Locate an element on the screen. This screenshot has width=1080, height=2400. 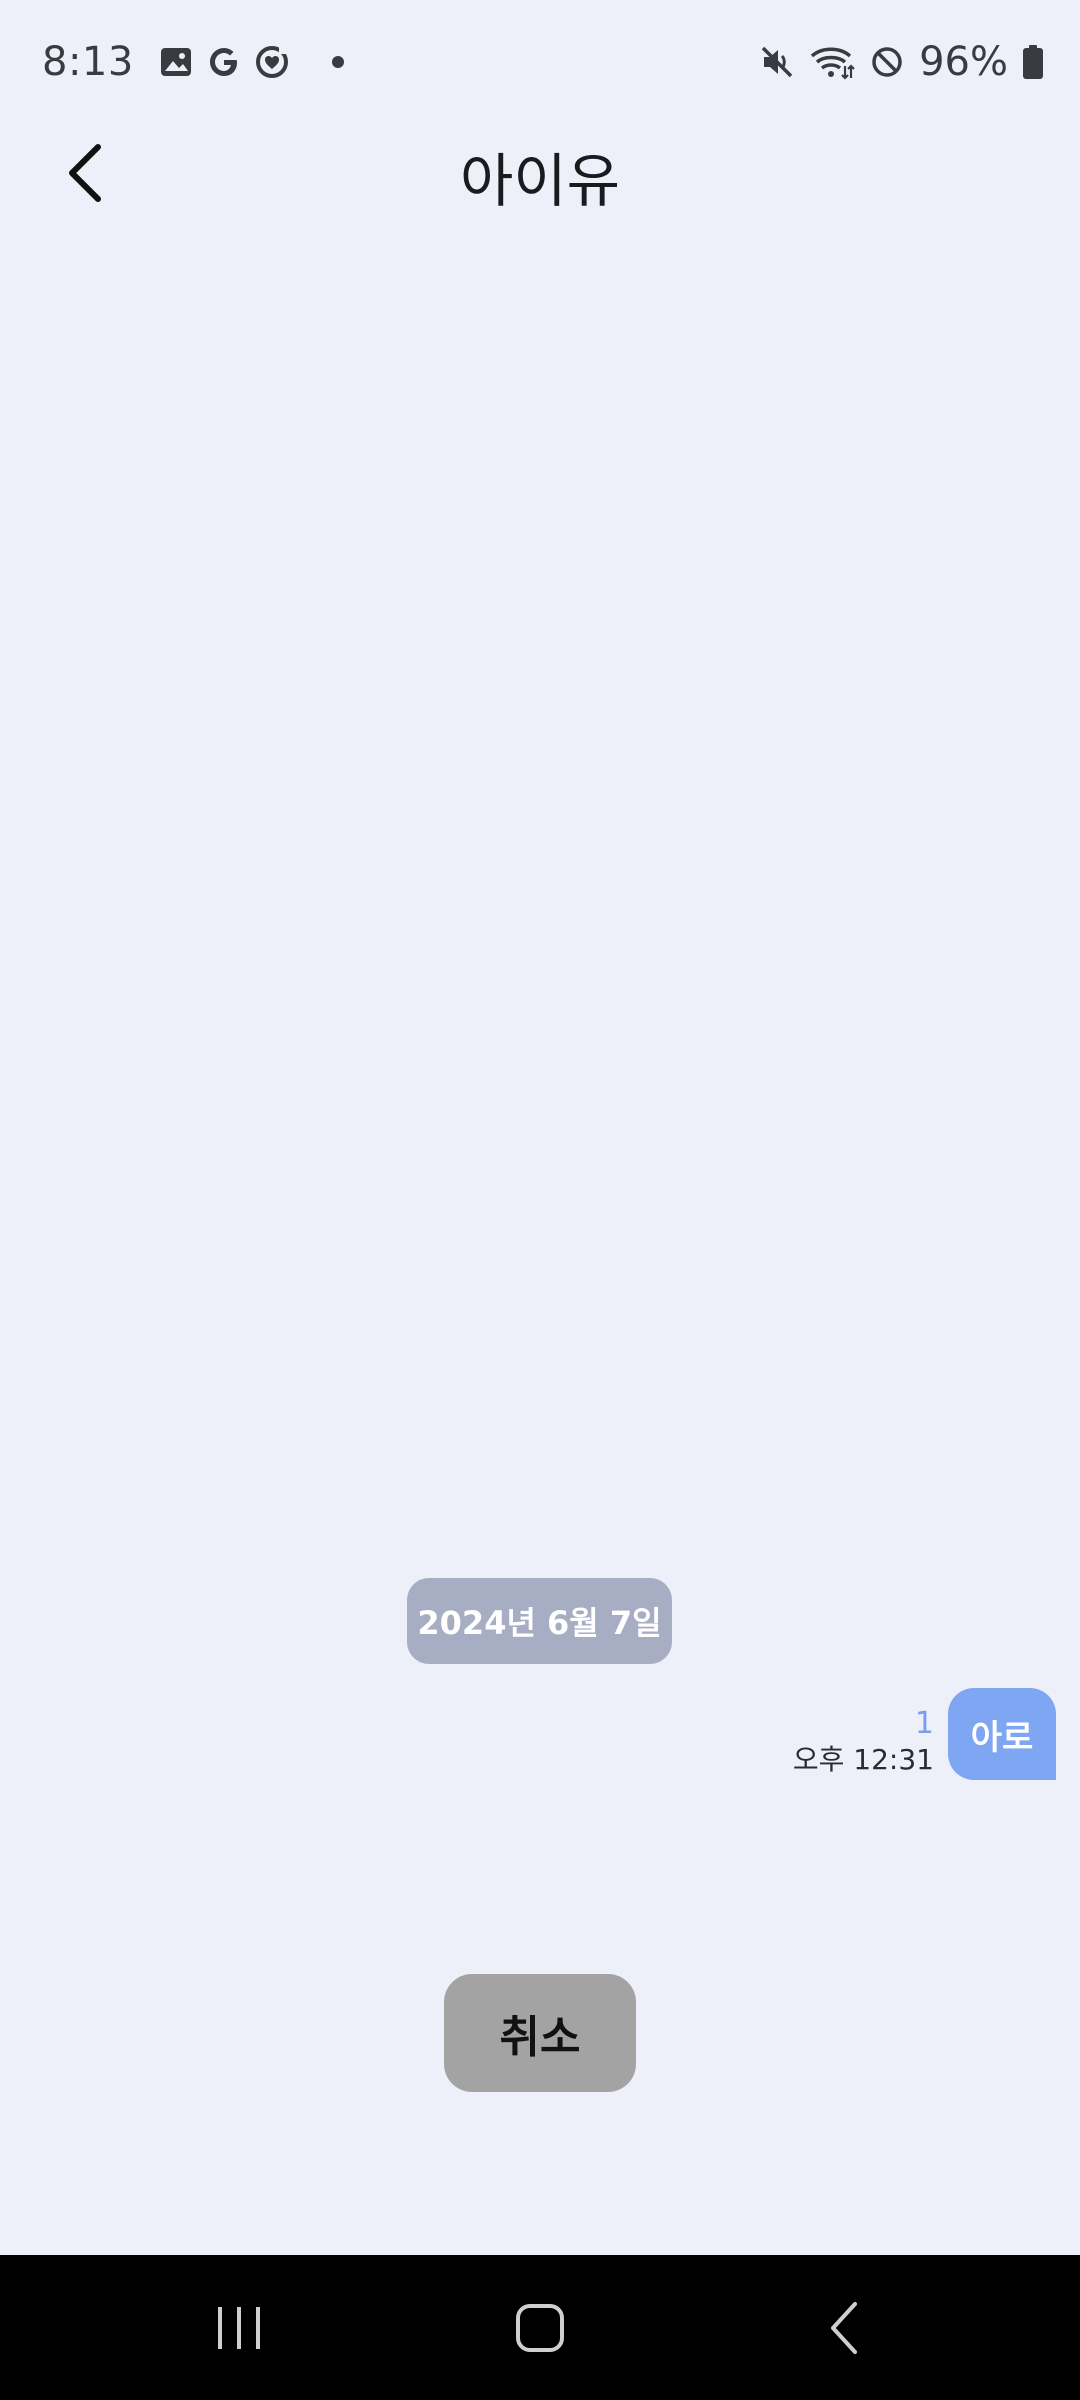
message-bubble: 아로 is located at coordinates (1002, 1734).